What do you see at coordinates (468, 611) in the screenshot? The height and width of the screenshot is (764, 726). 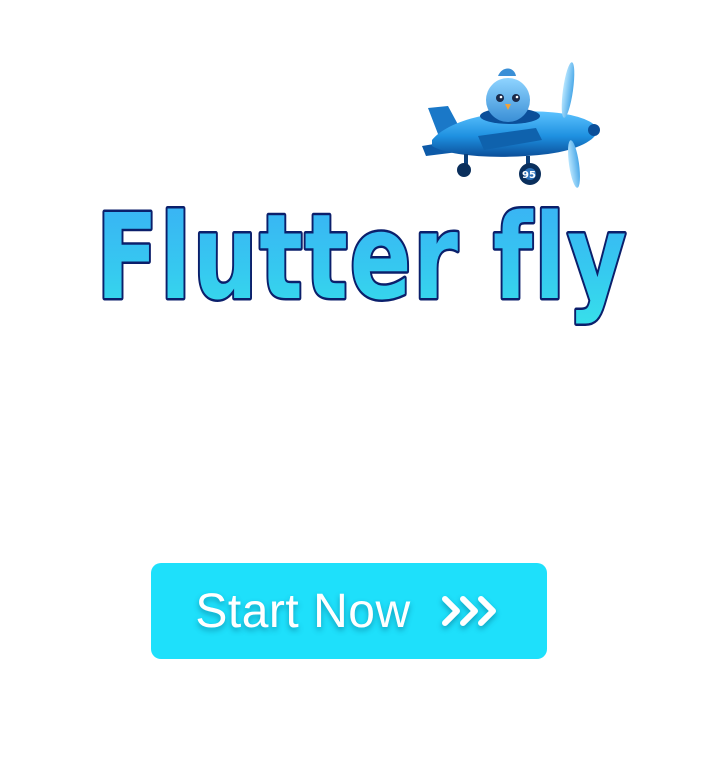 I see `triple-chevron-right-icon` at bounding box center [468, 611].